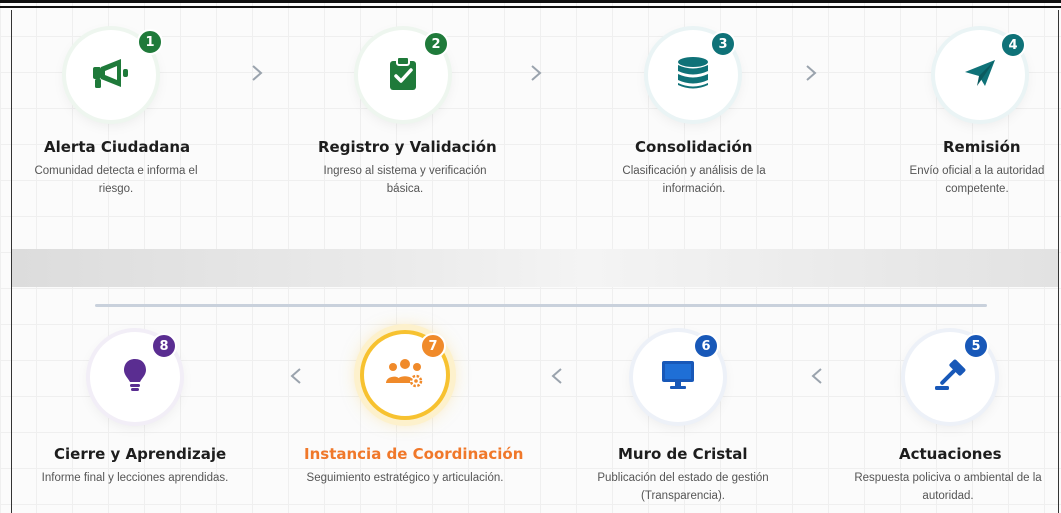 The height and width of the screenshot is (513, 1061). I want to click on step-1-badge: 1, so click(150, 42).